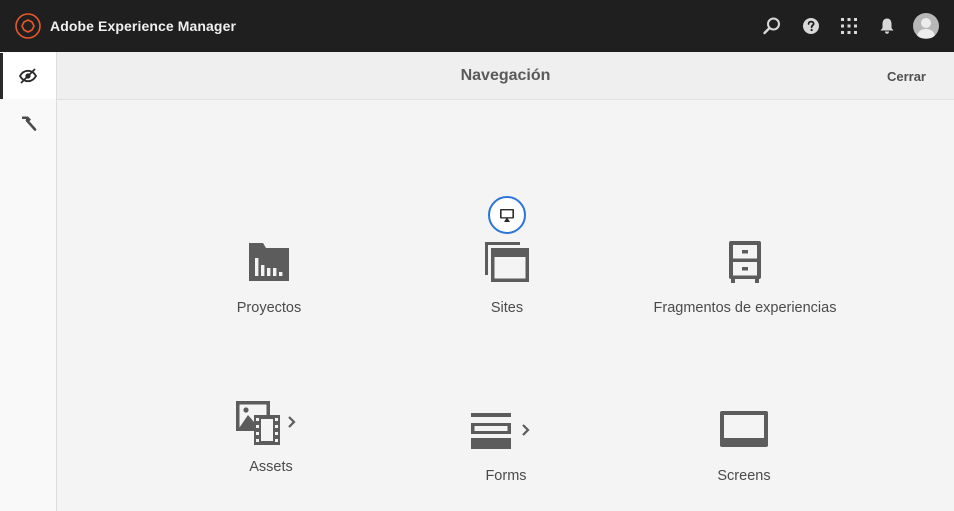 This screenshot has width=954, height=511. Describe the element at coordinates (745, 262) in the screenshot. I see `experience-fragments-cabinet-icon` at that location.